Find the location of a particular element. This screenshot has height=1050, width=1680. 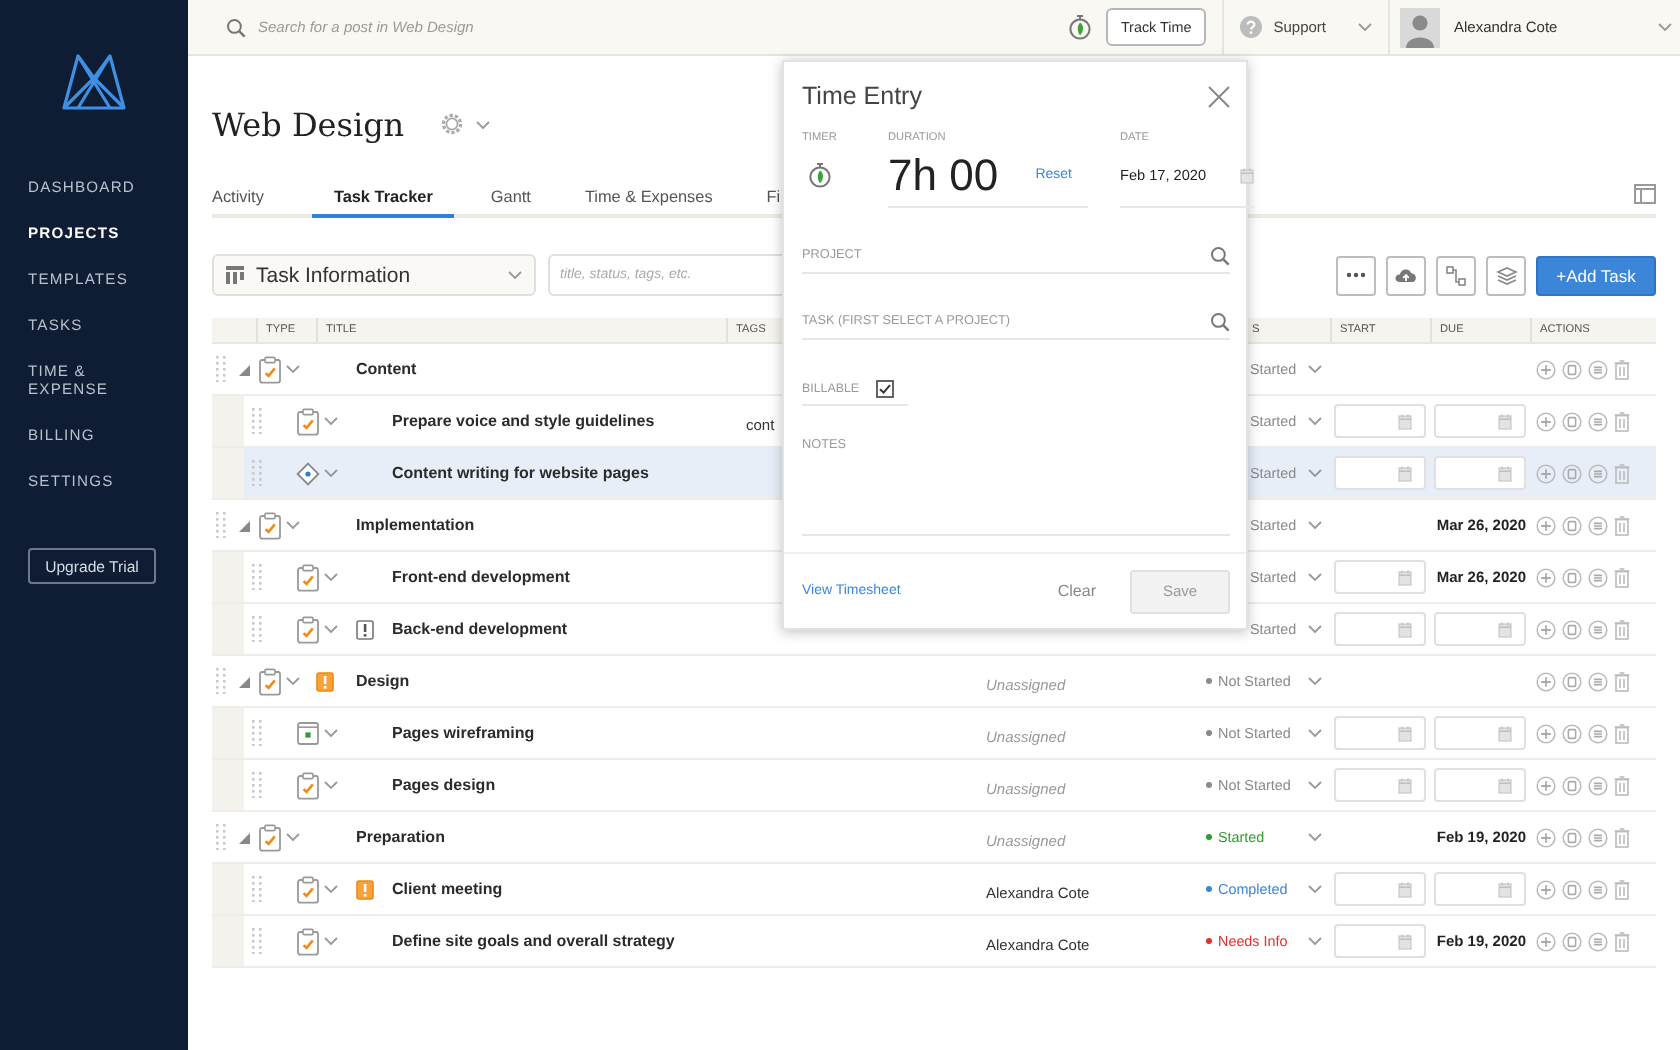

logo-icon is located at coordinates (94, 82).